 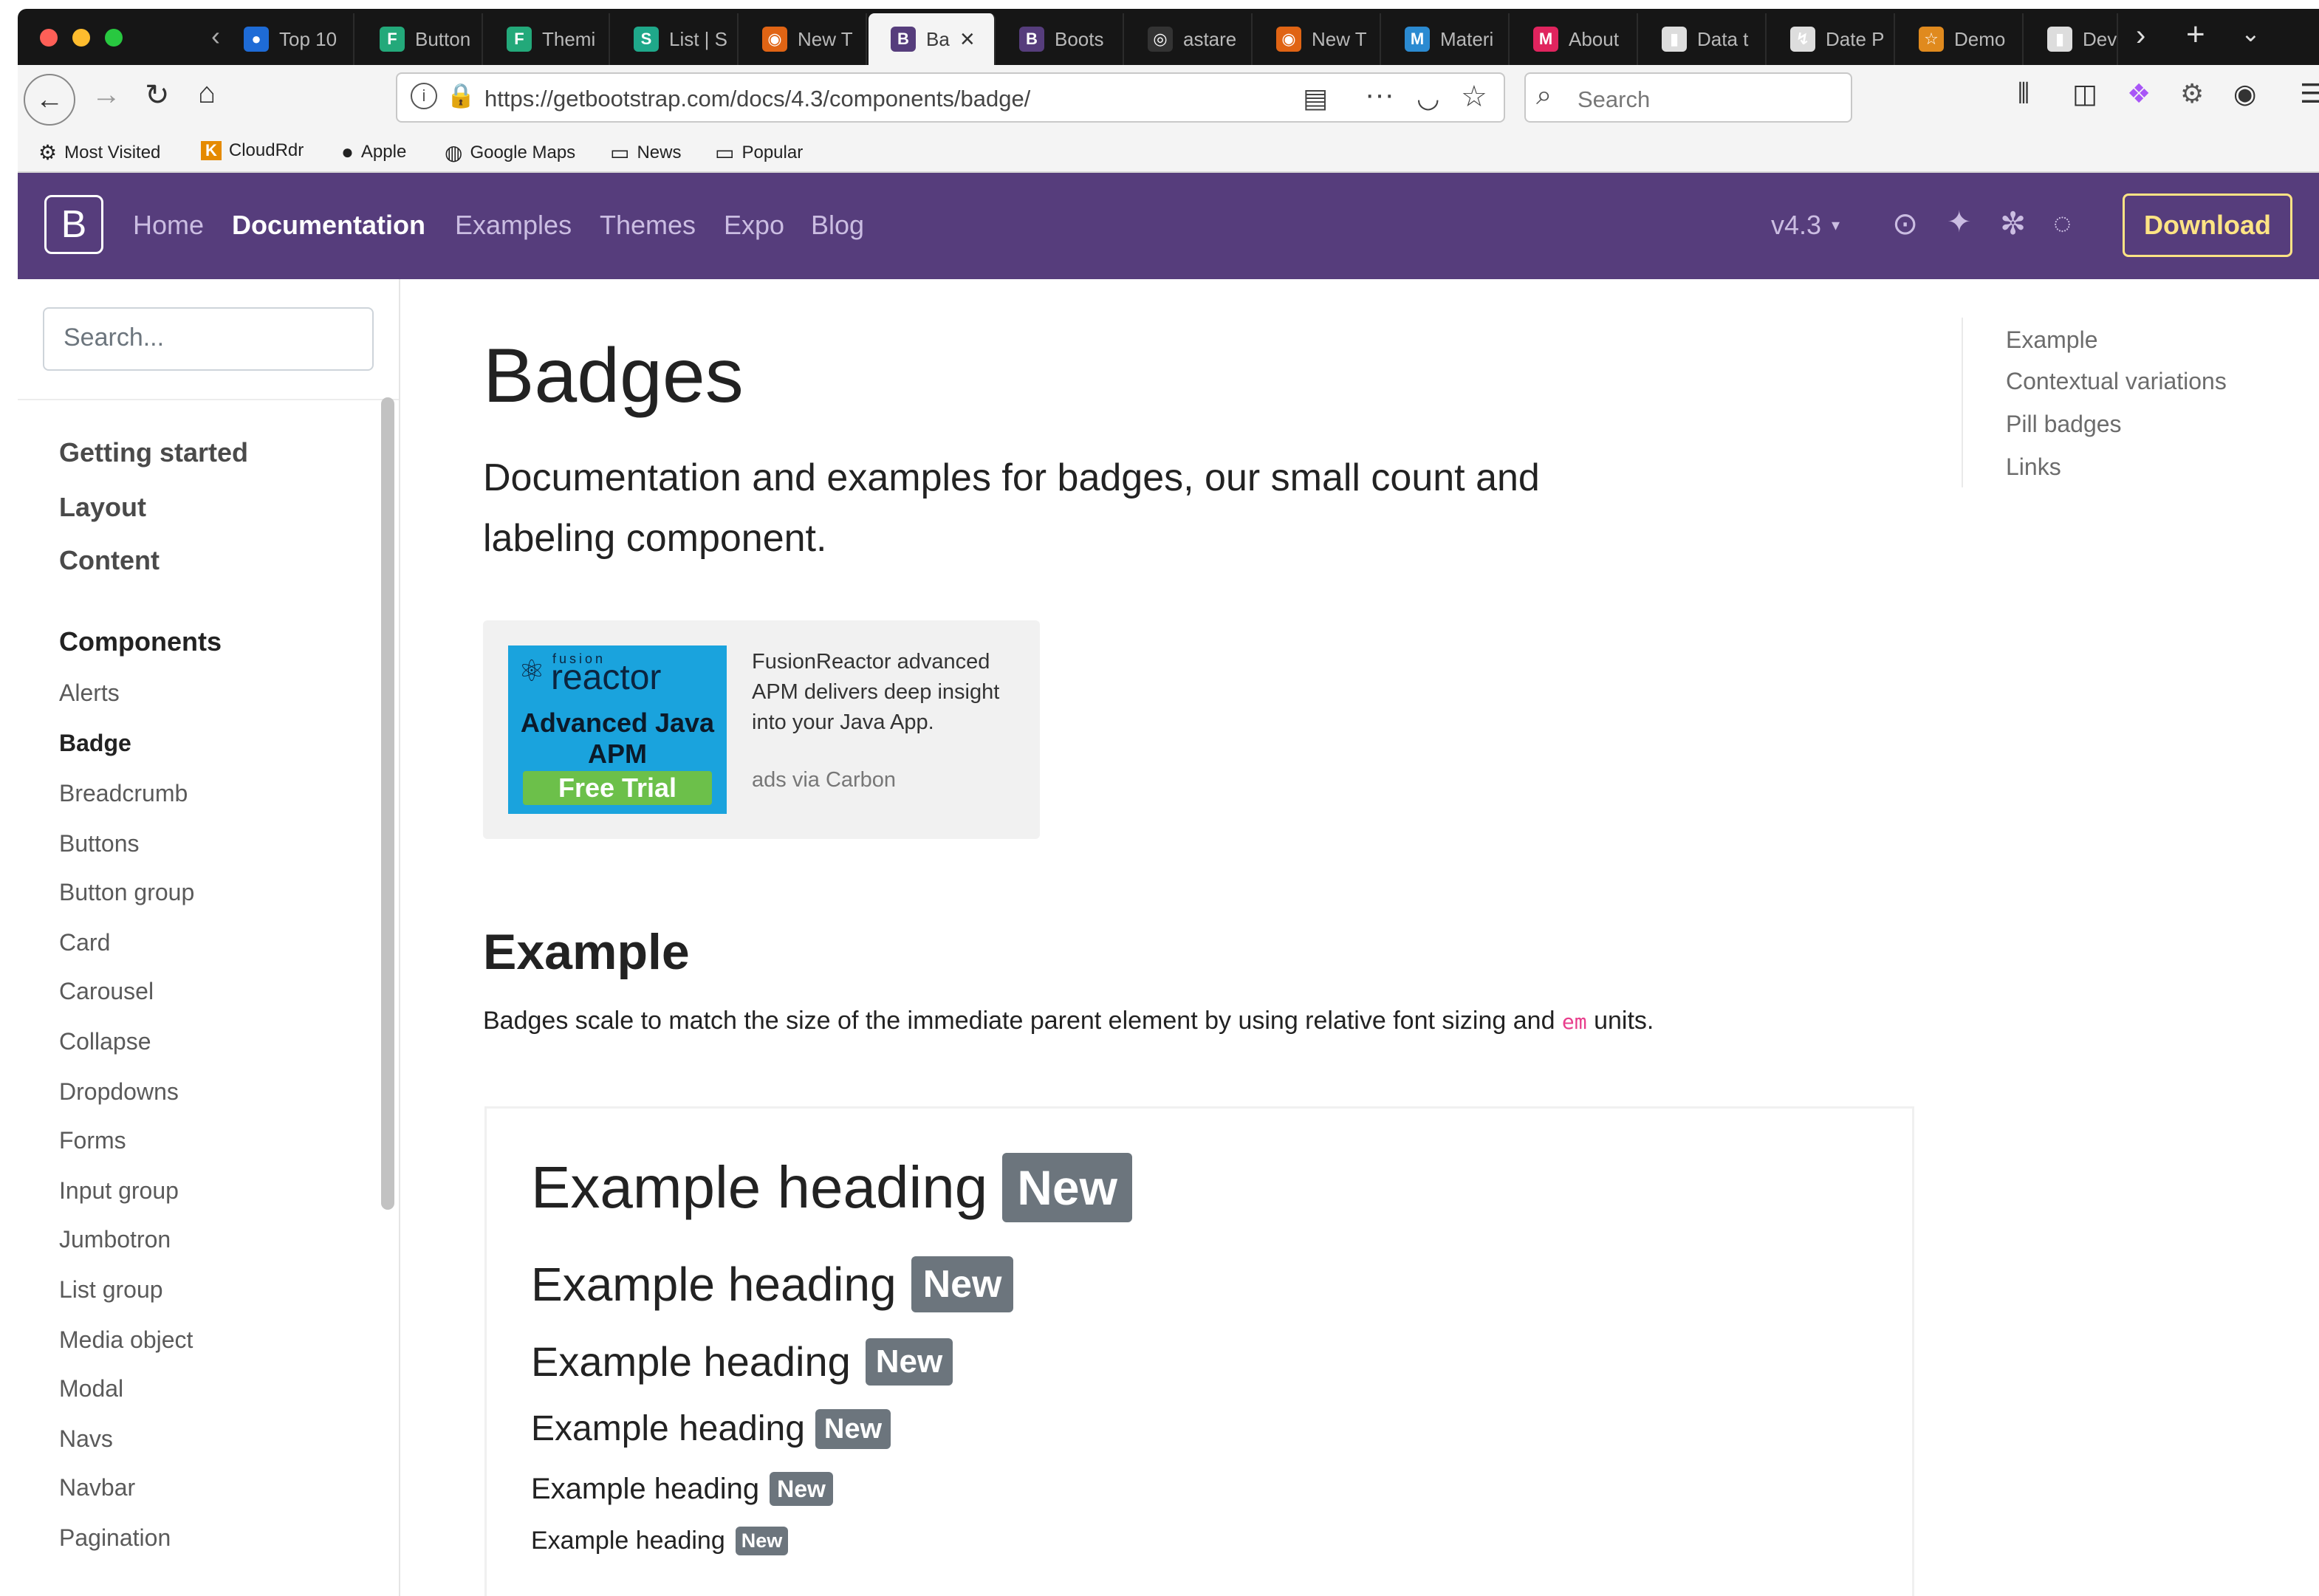 I want to click on sidebar-item-input-group: Input group, so click(x=119, y=1191).